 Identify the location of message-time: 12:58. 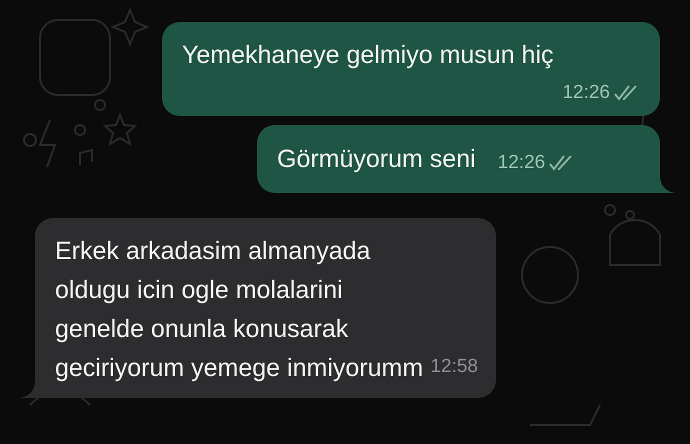
(454, 367).